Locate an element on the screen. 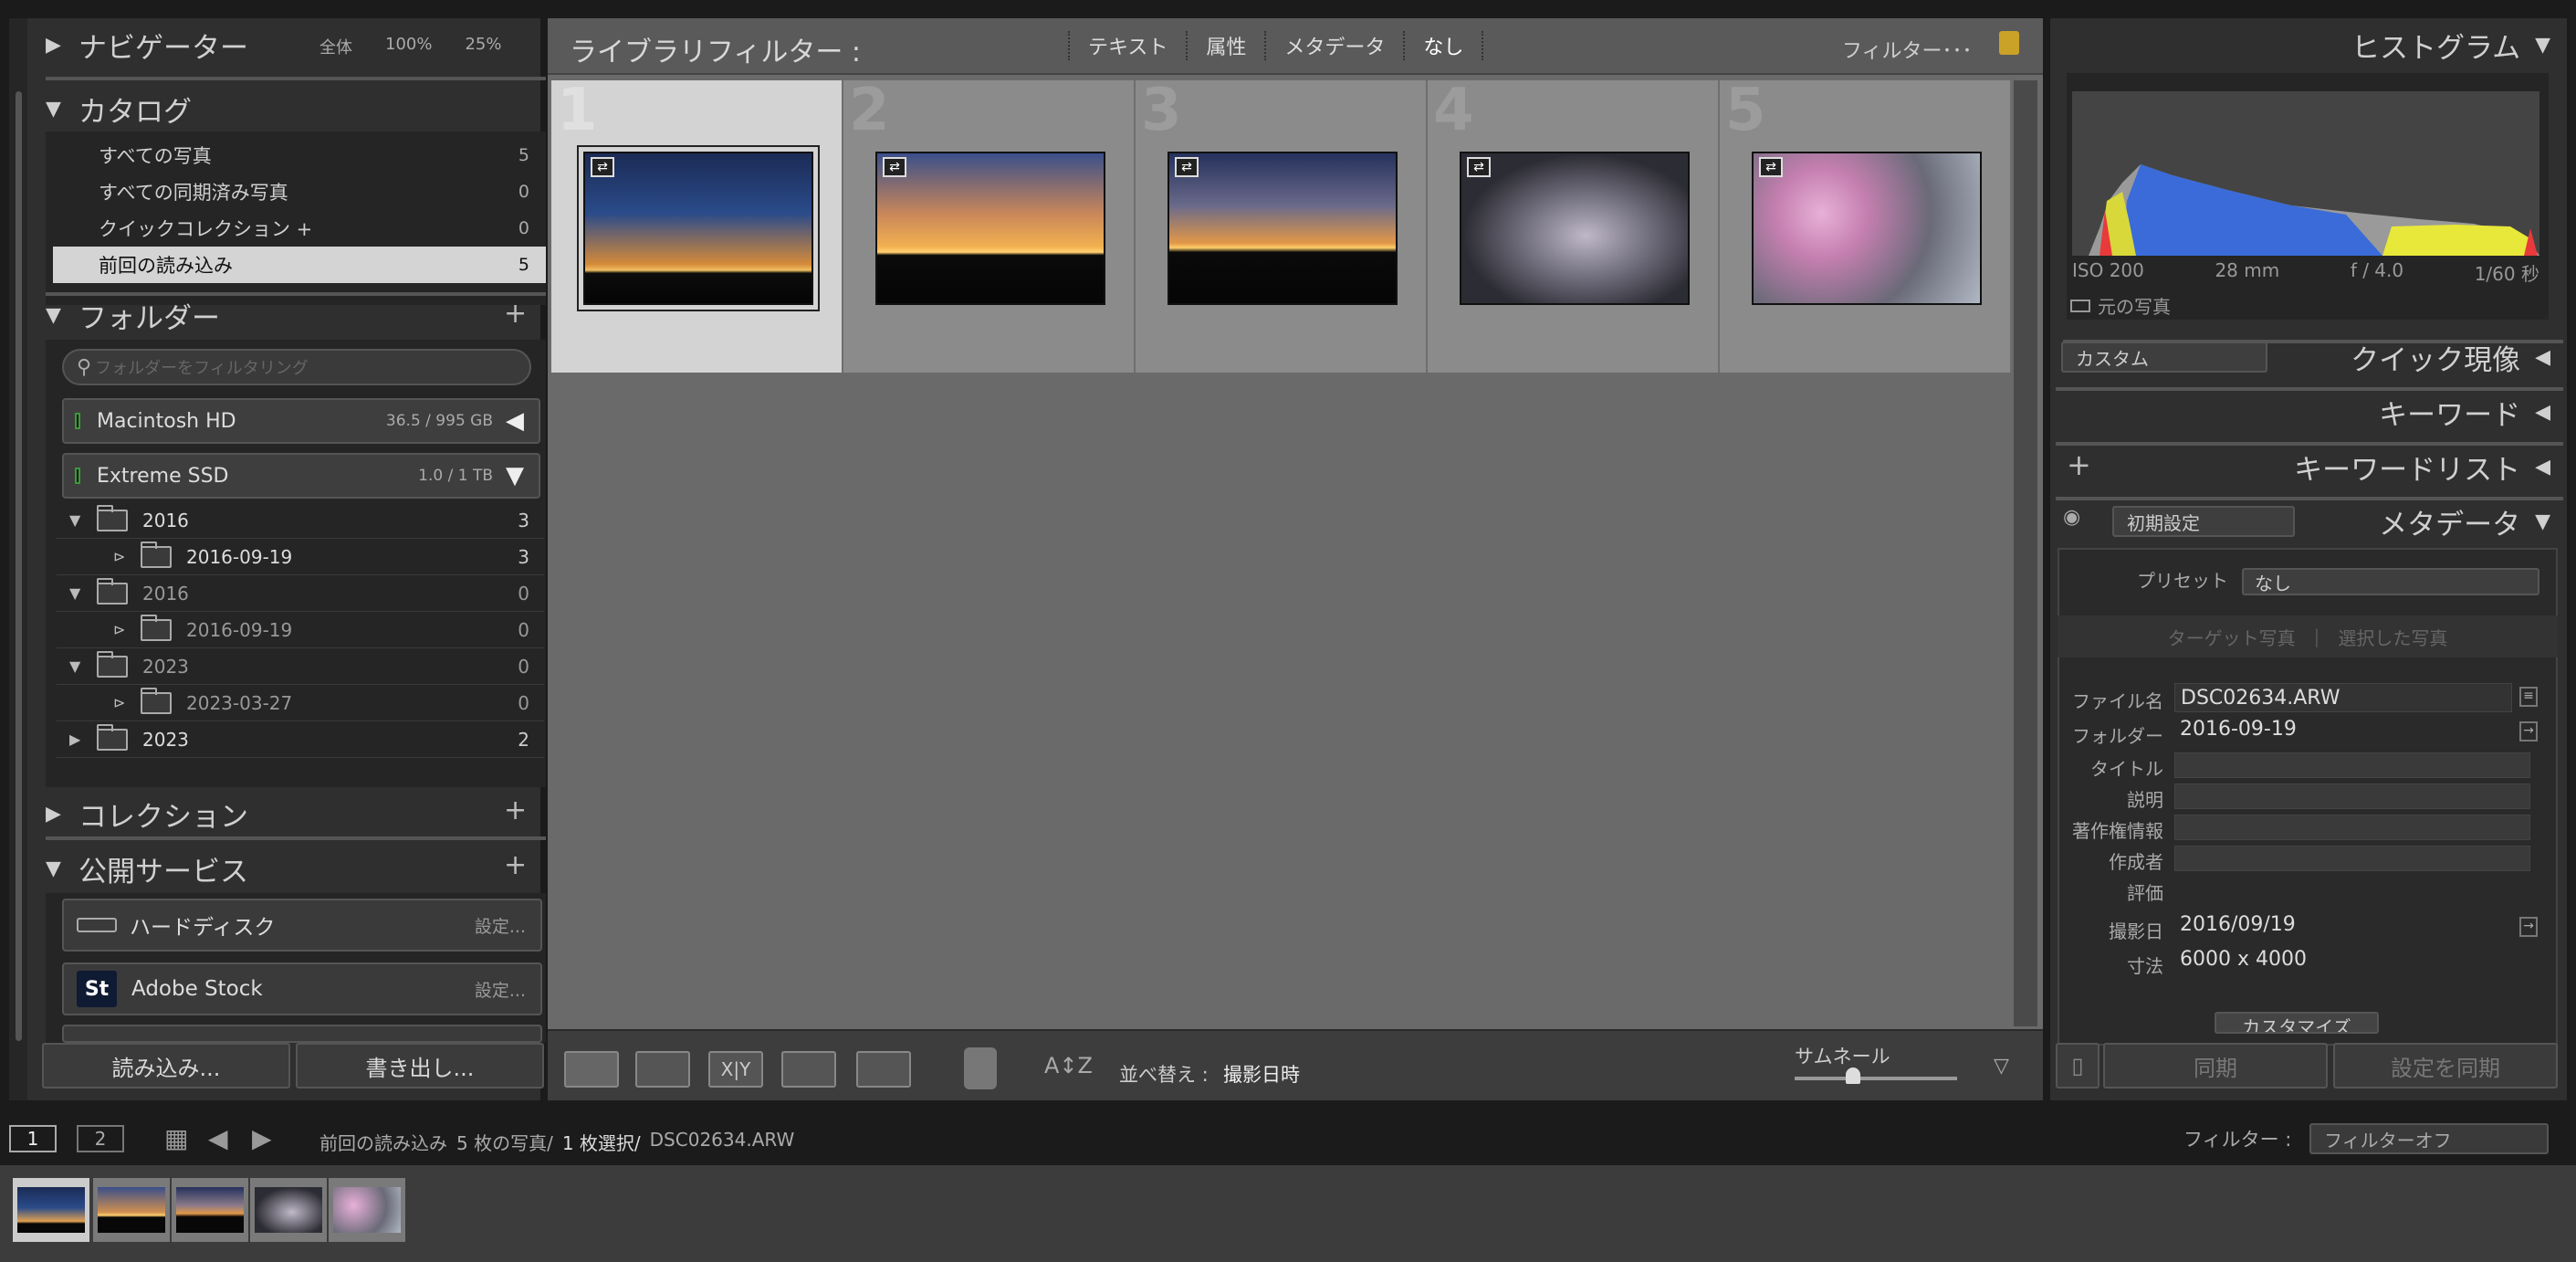  metadata-creator-field is located at coordinates (2352, 858).